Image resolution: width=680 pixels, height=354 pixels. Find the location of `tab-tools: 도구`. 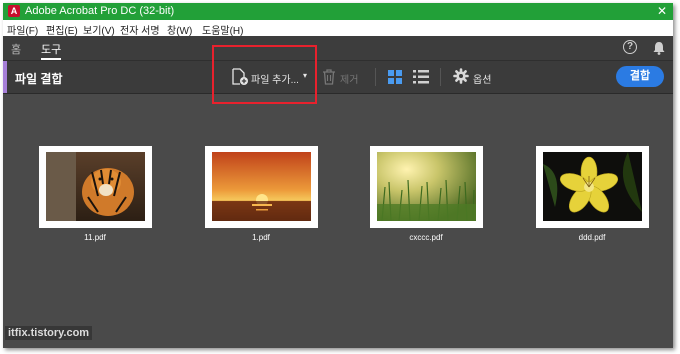

tab-tools: 도구 is located at coordinates (51, 50).